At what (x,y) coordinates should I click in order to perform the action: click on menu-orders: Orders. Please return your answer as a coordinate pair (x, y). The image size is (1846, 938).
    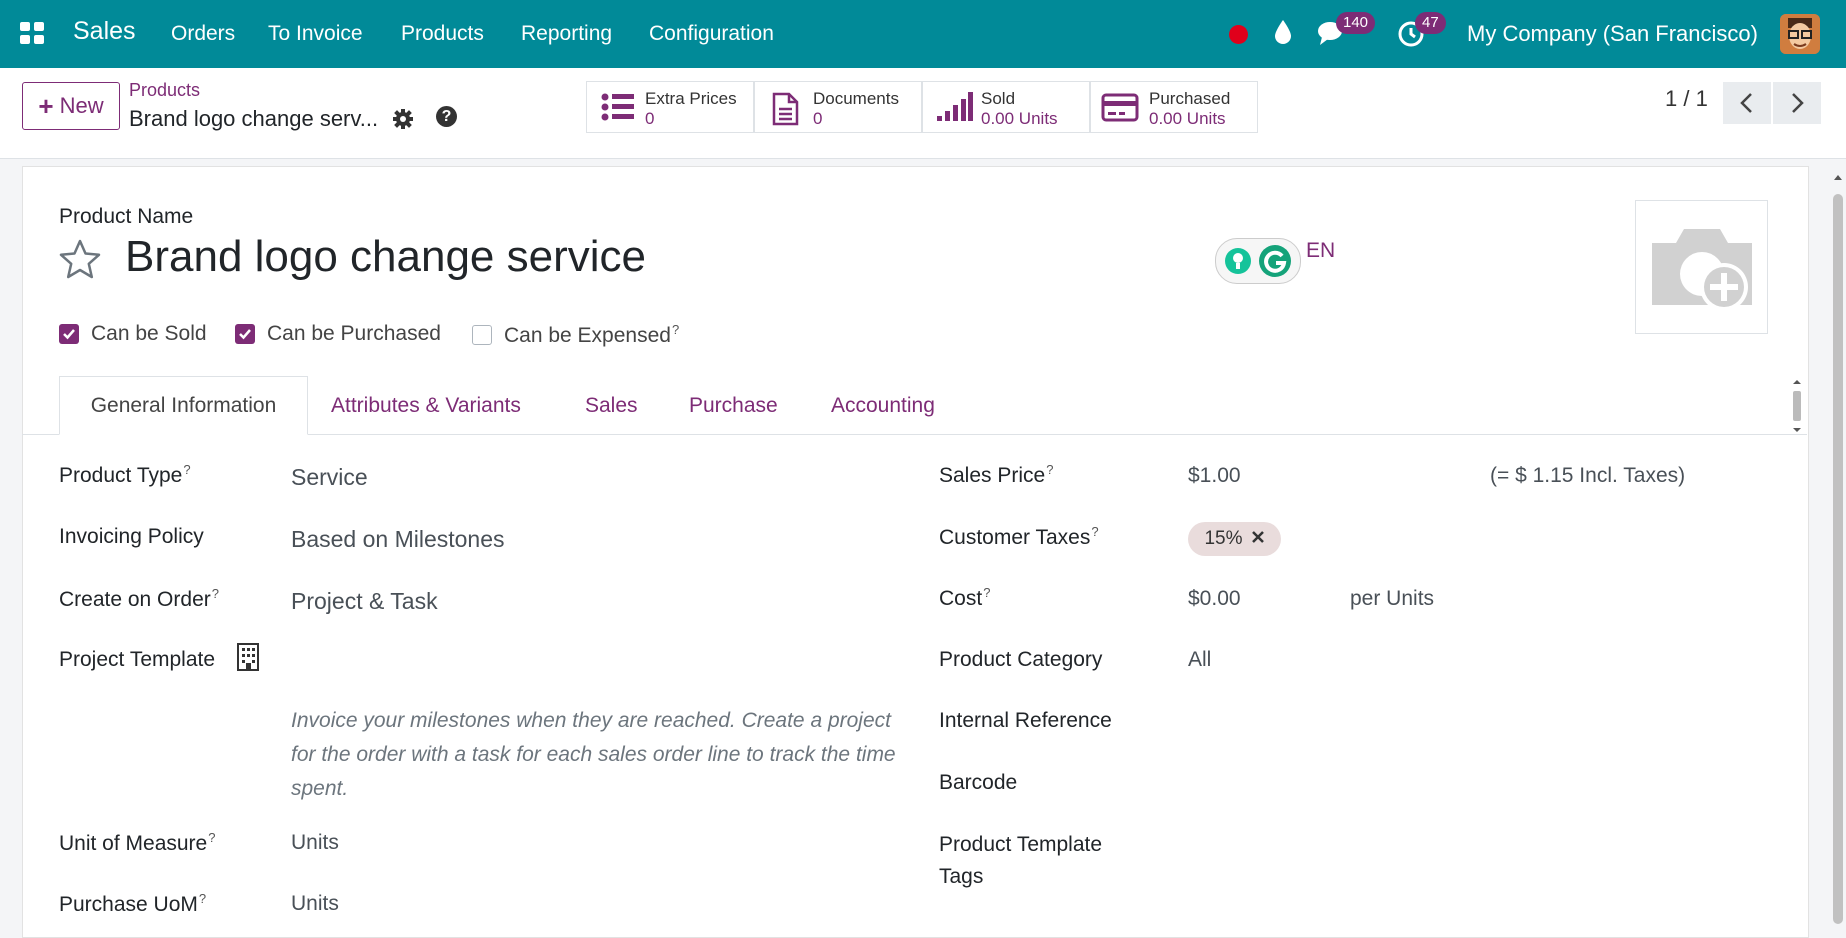
    Looking at the image, I should click on (203, 34).